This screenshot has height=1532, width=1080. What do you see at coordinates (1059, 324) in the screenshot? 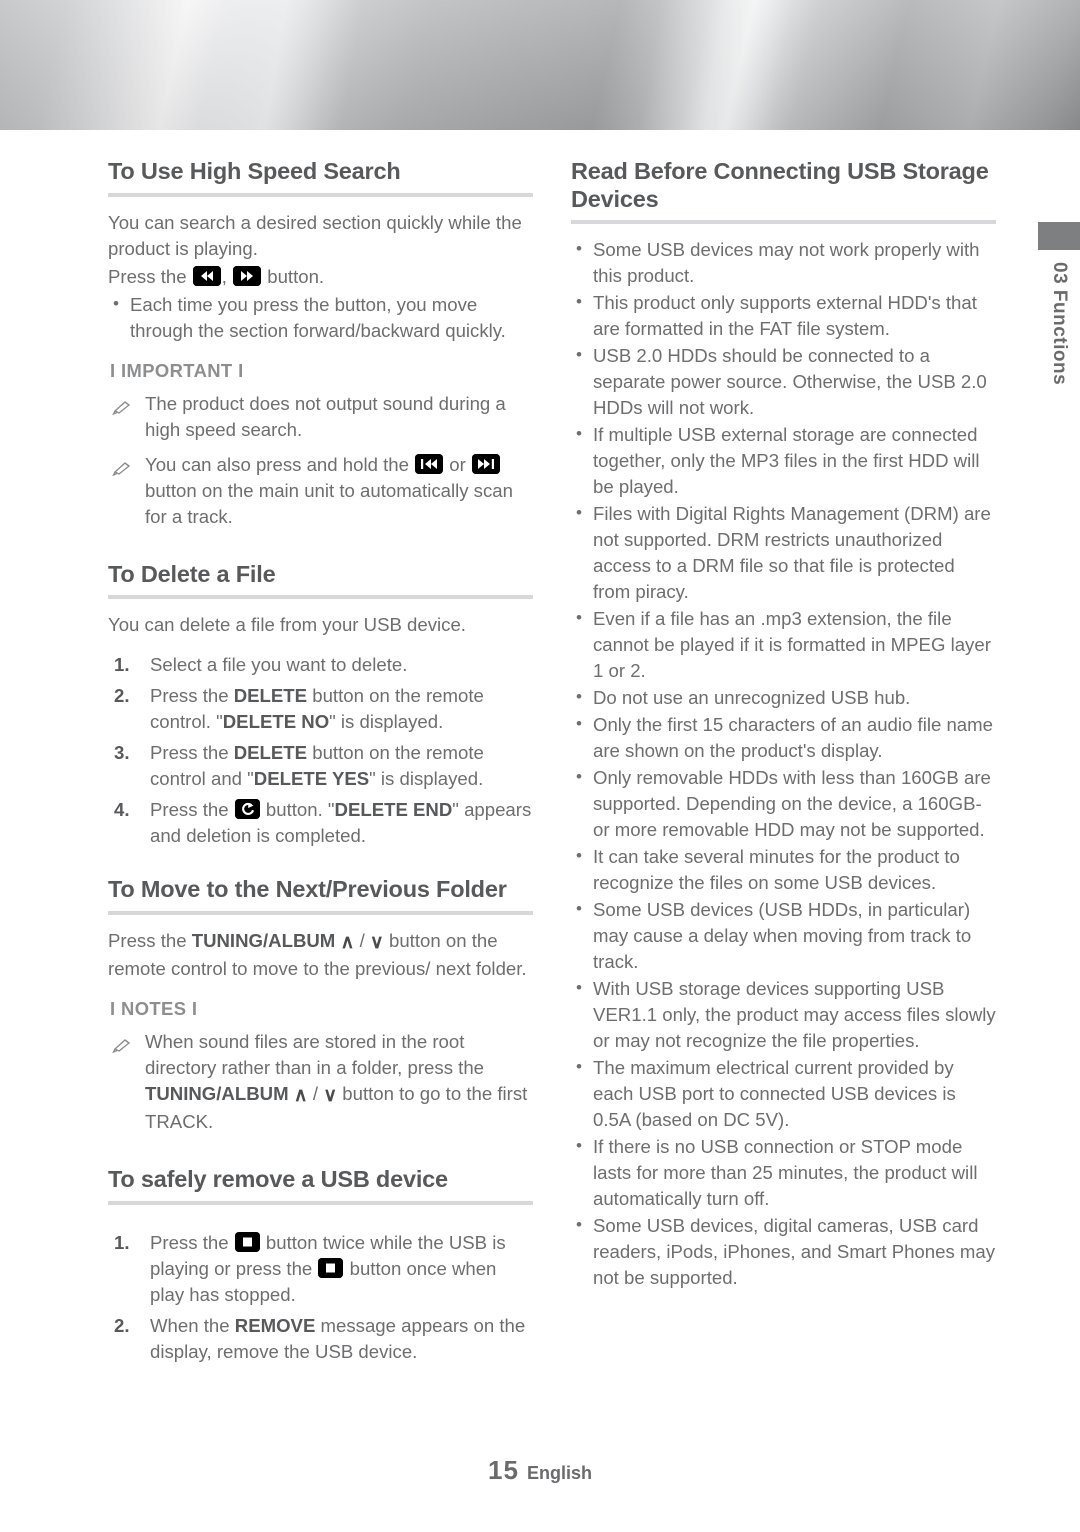
I see `chapter-tab-label: 03 Functions` at bounding box center [1059, 324].